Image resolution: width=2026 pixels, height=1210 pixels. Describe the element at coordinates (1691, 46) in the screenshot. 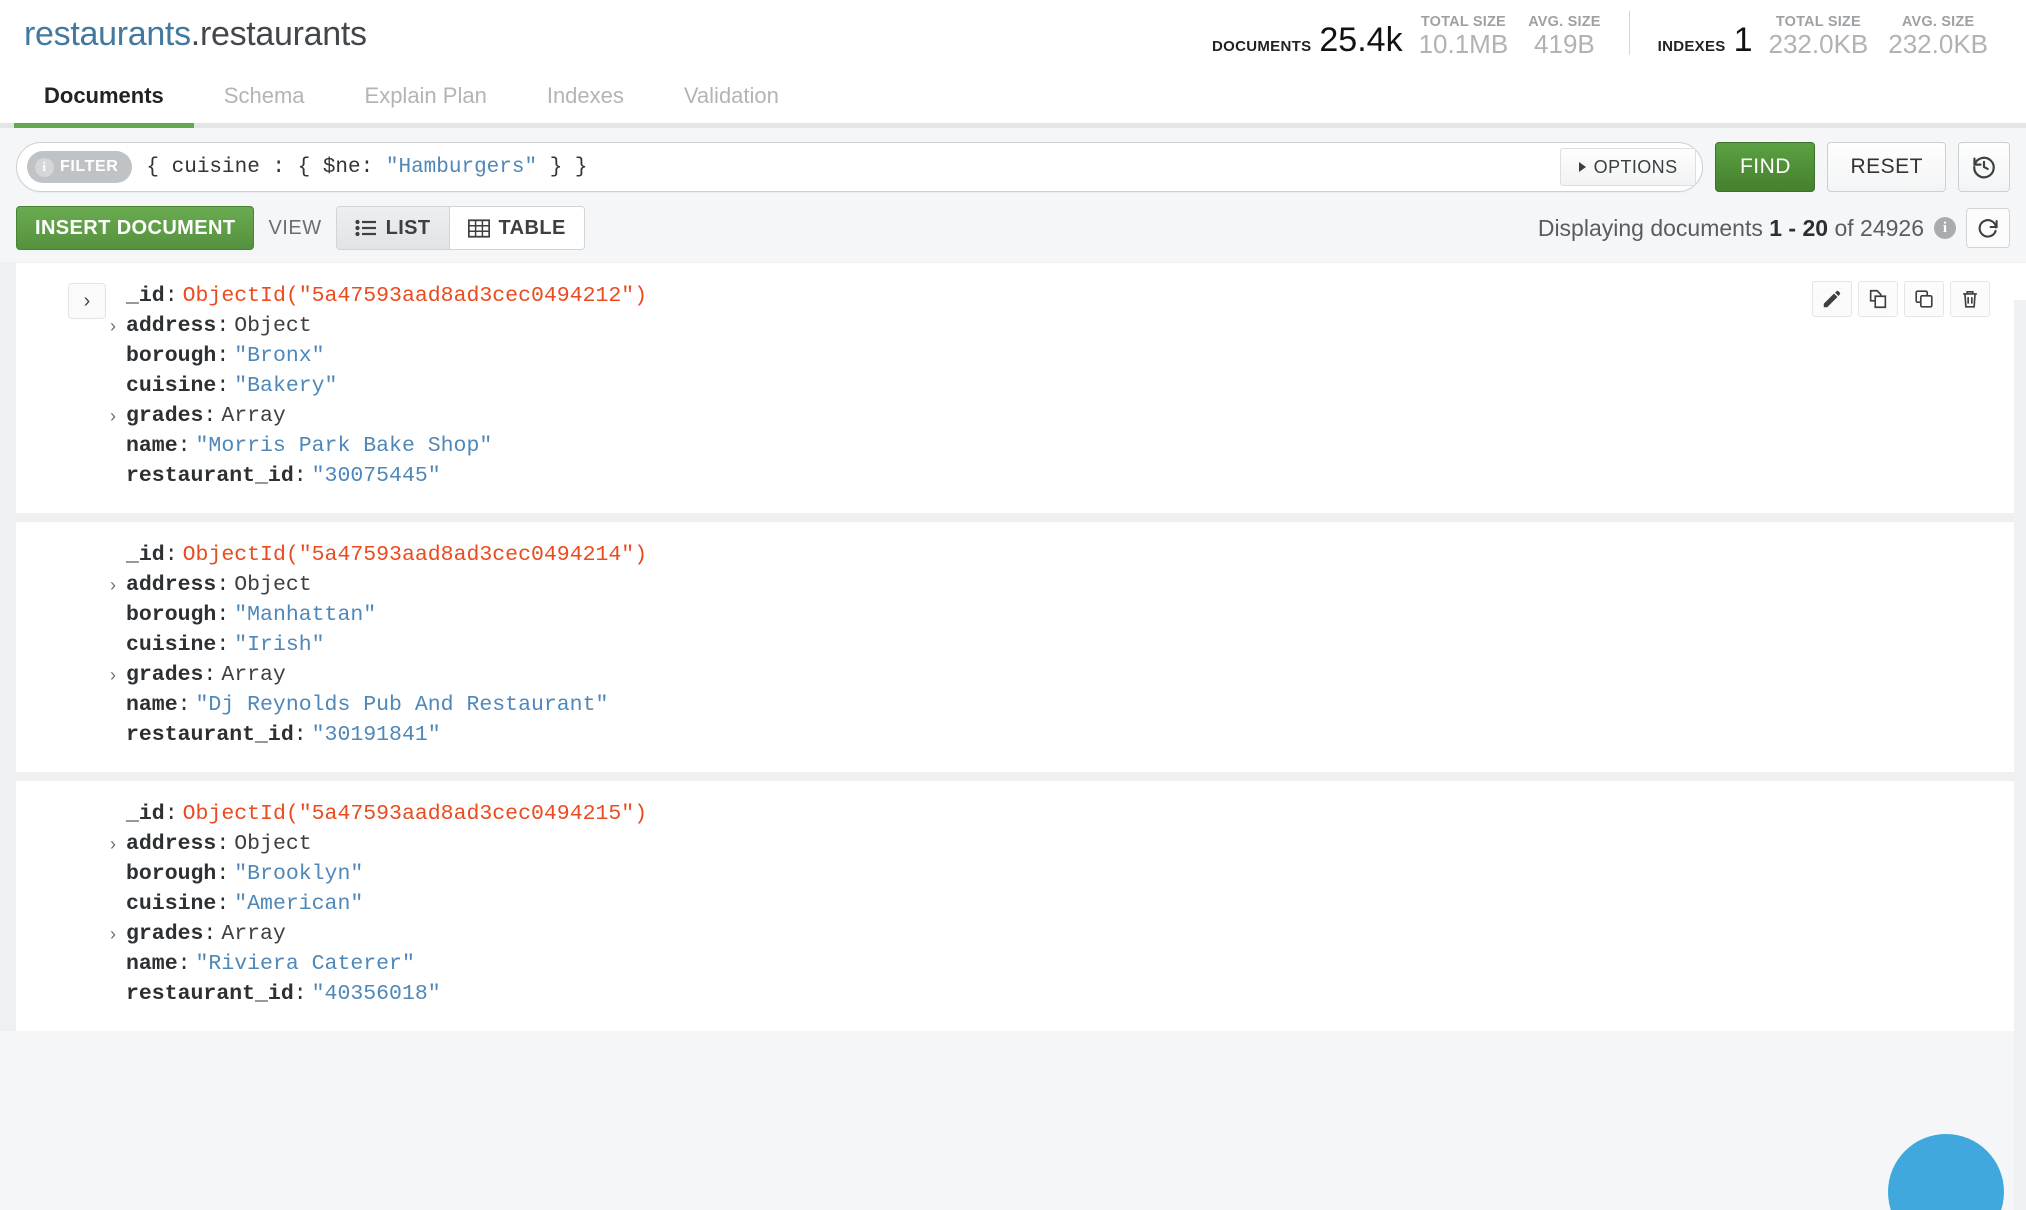

I see `indexes-label: INDEXES` at that location.